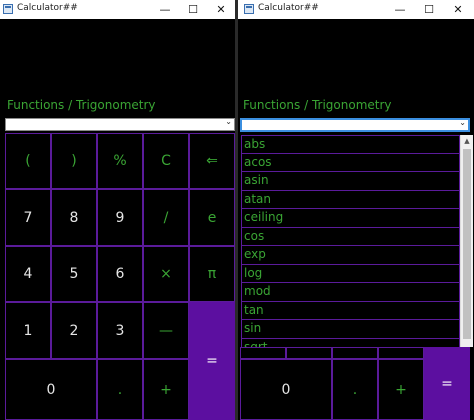 The width and height of the screenshot is (474, 420). I want to click on divide-button: /, so click(166, 217).